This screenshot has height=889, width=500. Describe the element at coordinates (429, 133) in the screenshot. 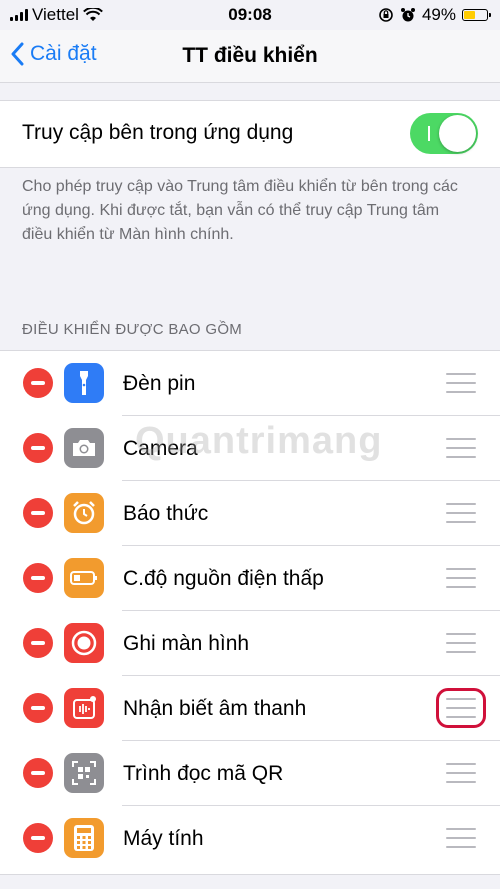

I see `toggle-on-mark` at that location.